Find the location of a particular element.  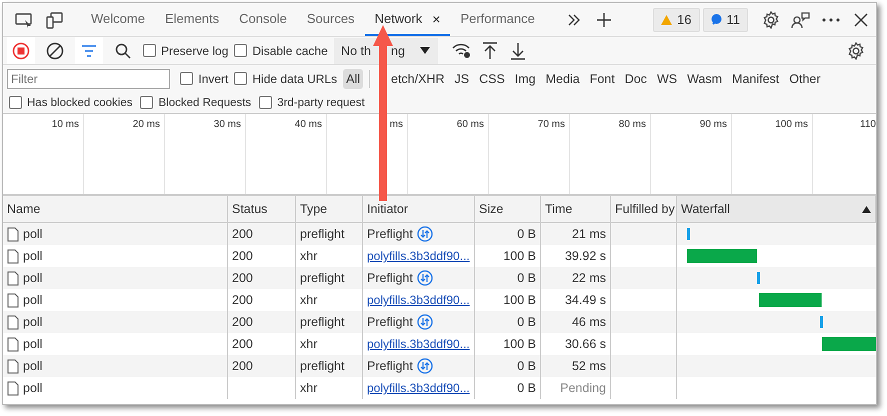

checkbox: Hide data URLs is located at coordinates (286, 79).